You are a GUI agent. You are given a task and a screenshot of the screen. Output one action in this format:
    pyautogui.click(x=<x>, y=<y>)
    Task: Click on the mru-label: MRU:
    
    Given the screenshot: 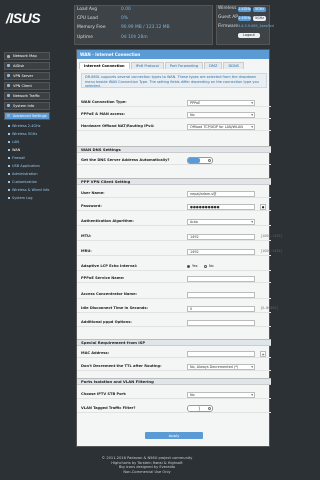 What is the action you would take?
    pyautogui.click(x=86, y=250)
    